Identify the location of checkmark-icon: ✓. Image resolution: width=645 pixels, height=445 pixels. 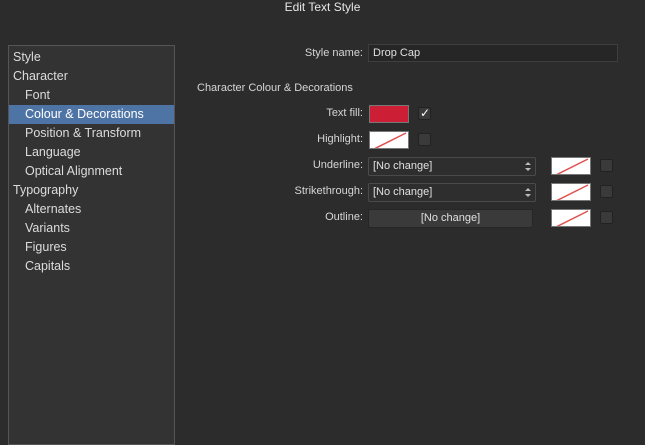
(425, 113).